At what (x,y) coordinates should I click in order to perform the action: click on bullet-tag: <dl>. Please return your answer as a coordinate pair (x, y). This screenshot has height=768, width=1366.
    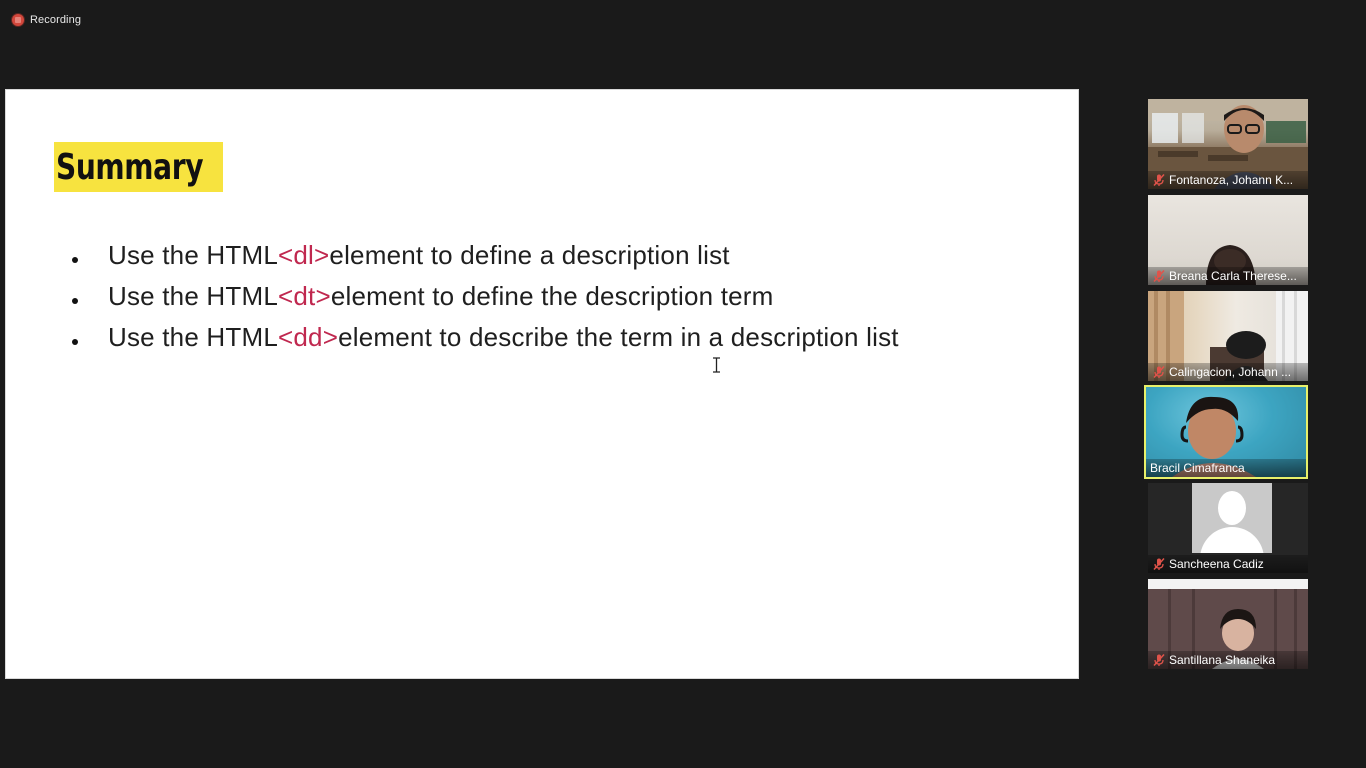
    Looking at the image, I should click on (304, 255).